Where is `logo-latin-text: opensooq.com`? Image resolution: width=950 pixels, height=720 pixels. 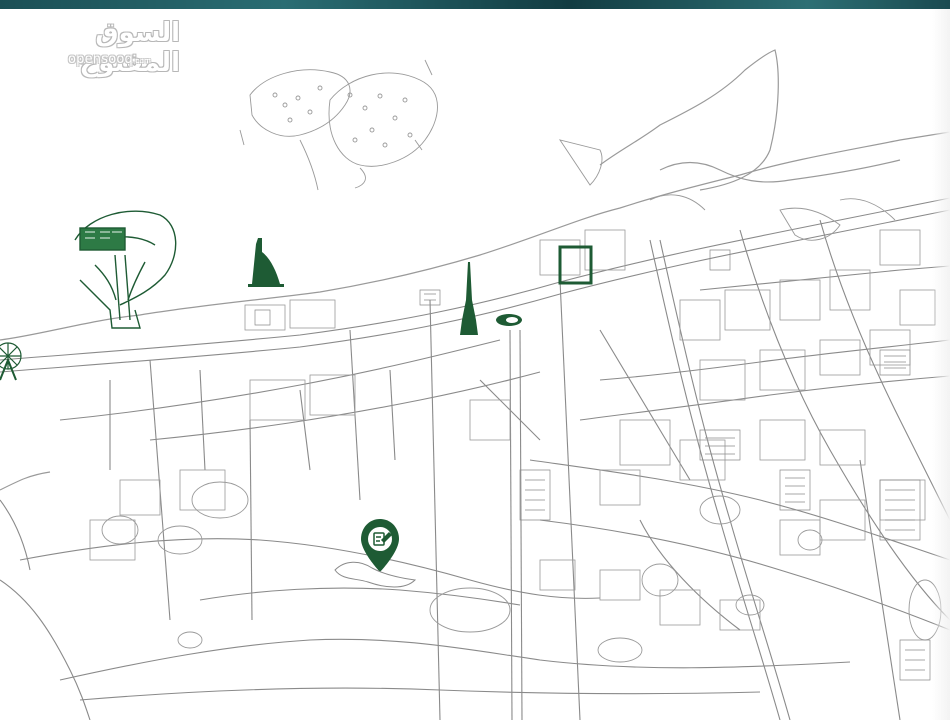 logo-latin-text: opensooq.com is located at coordinates (109, 59).